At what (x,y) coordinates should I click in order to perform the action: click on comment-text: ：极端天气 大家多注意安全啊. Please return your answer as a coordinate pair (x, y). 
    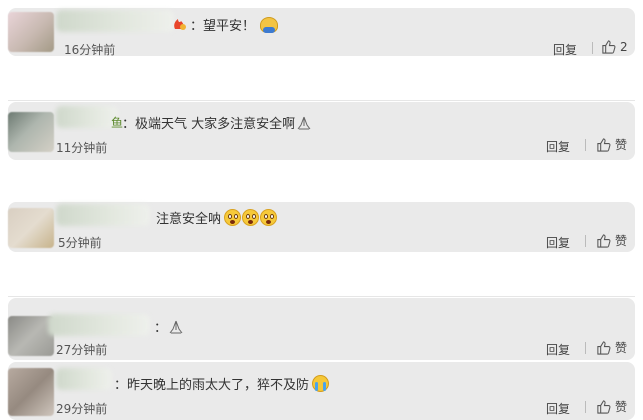
    Looking at the image, I should click on (217, 122).